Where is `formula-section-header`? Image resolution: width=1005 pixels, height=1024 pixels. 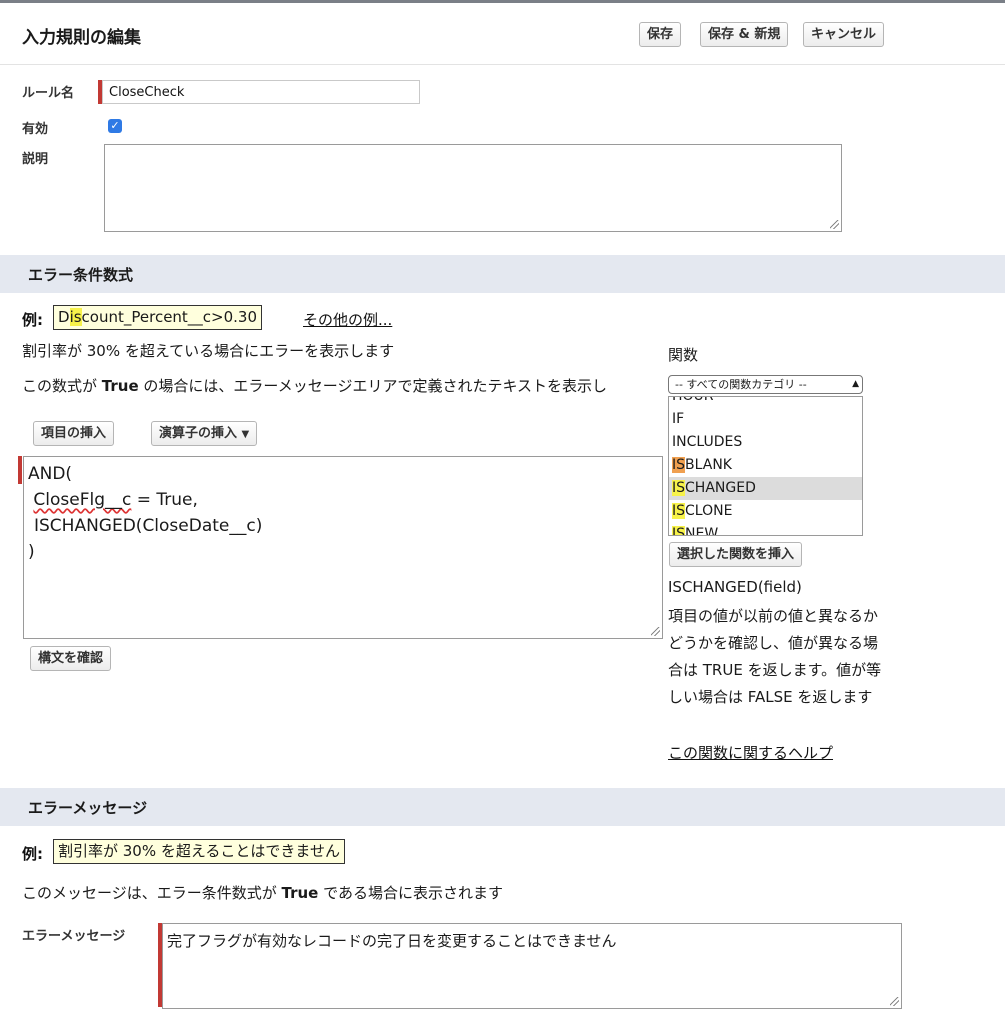
formula-section-header is located at coordinates (502, 274).